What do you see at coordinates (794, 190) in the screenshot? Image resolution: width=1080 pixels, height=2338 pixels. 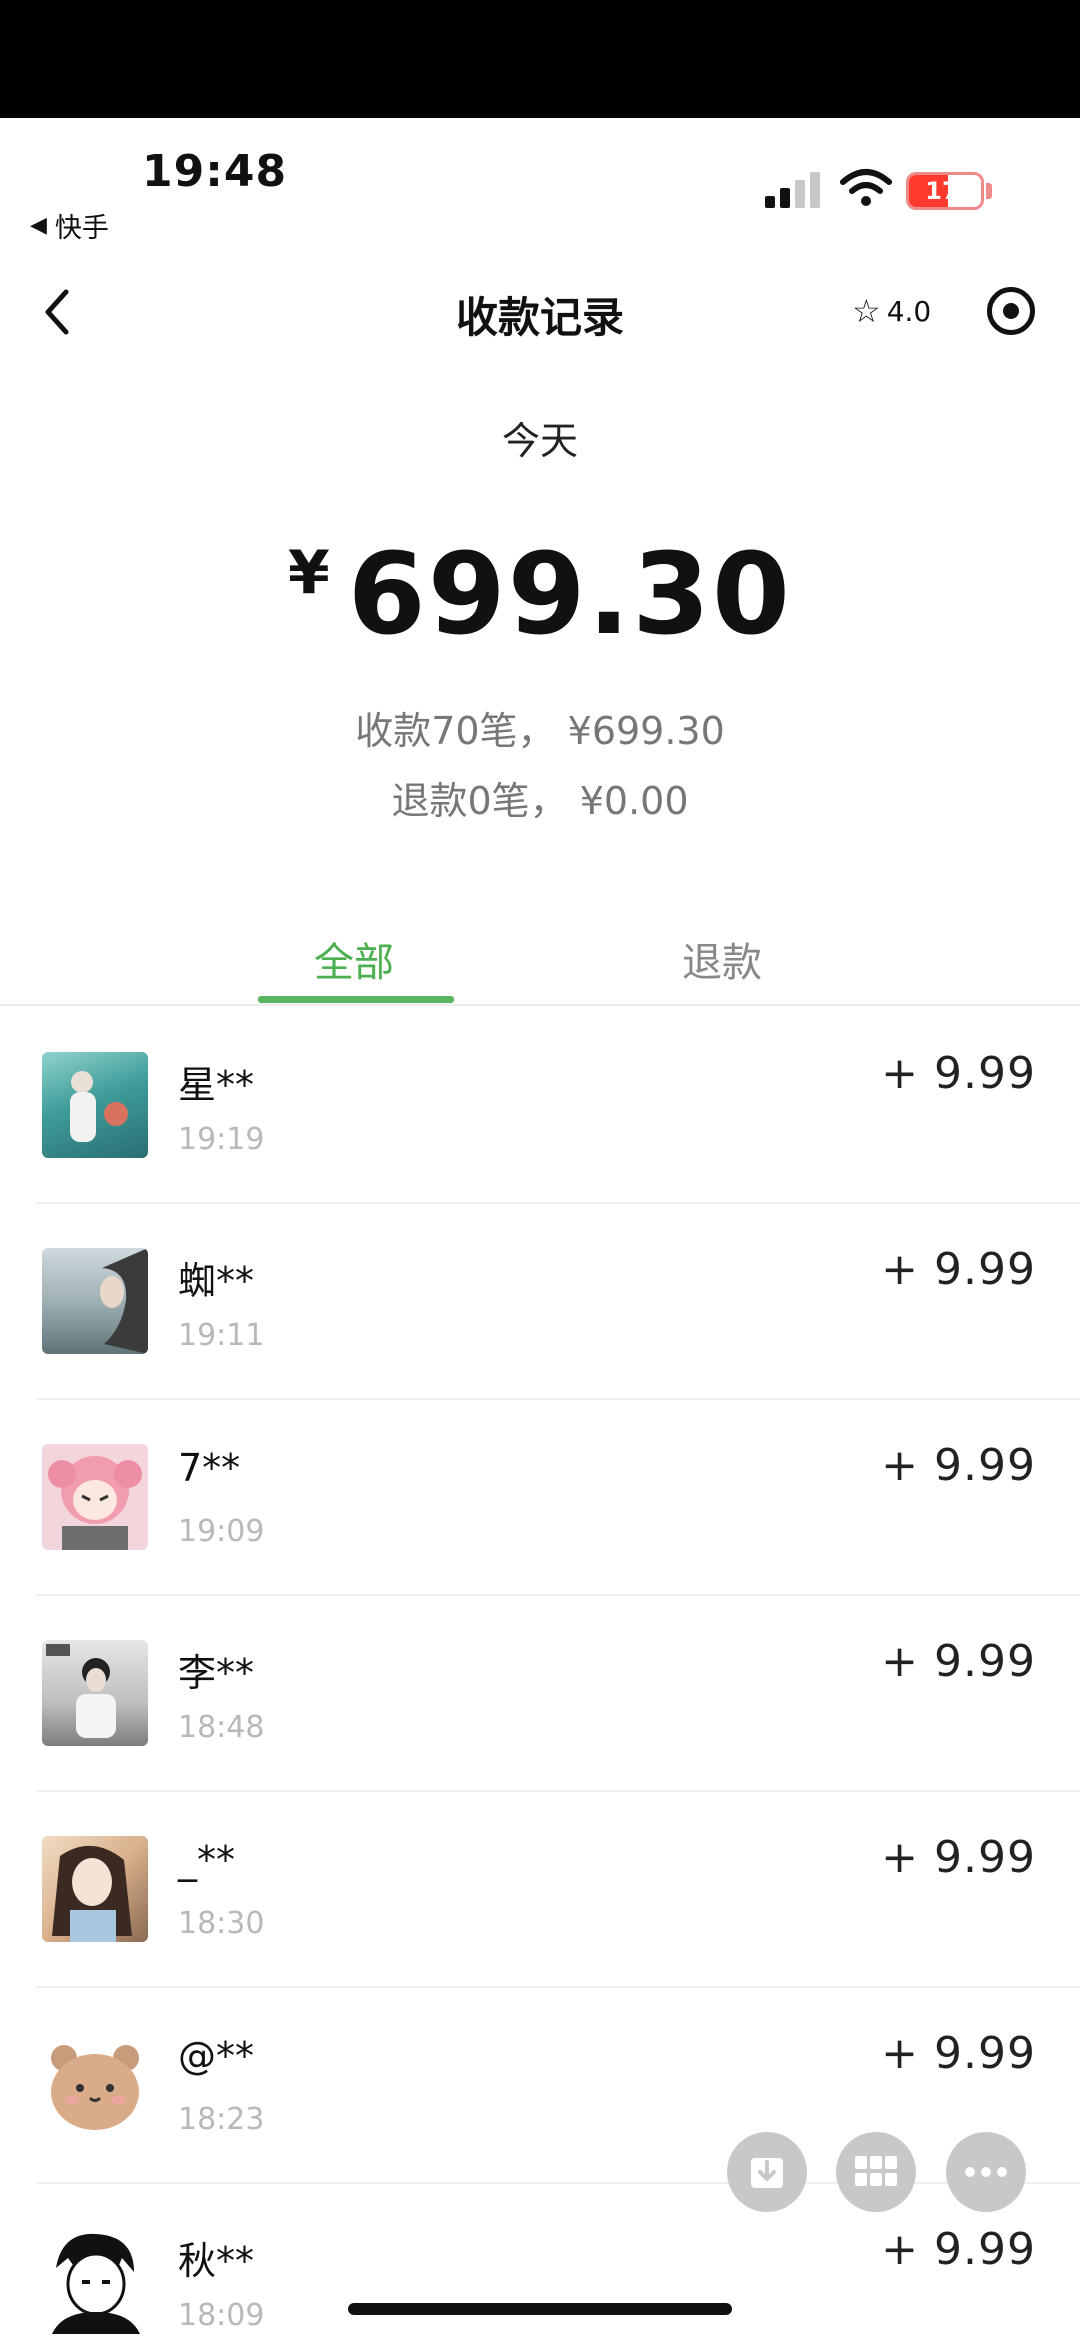 I see `signal-icon` at bounding box center [794, 190].